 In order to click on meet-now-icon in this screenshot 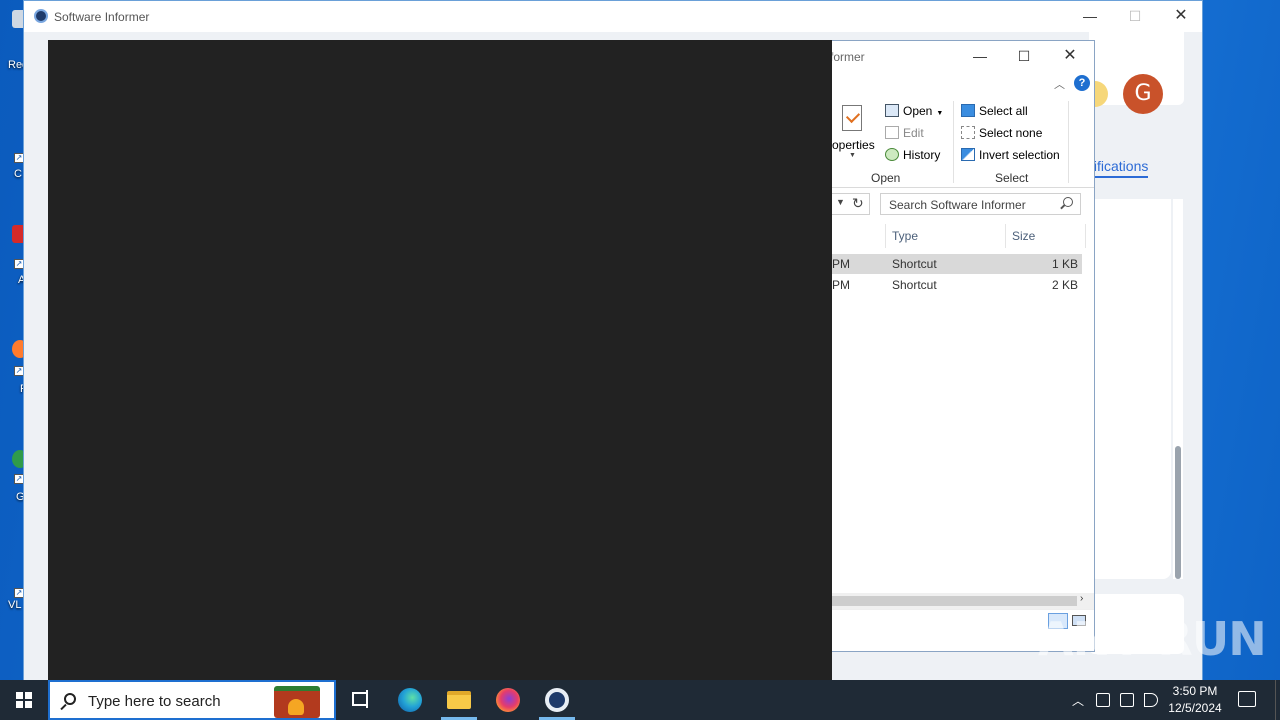, I will do `click(1103, 700)`.